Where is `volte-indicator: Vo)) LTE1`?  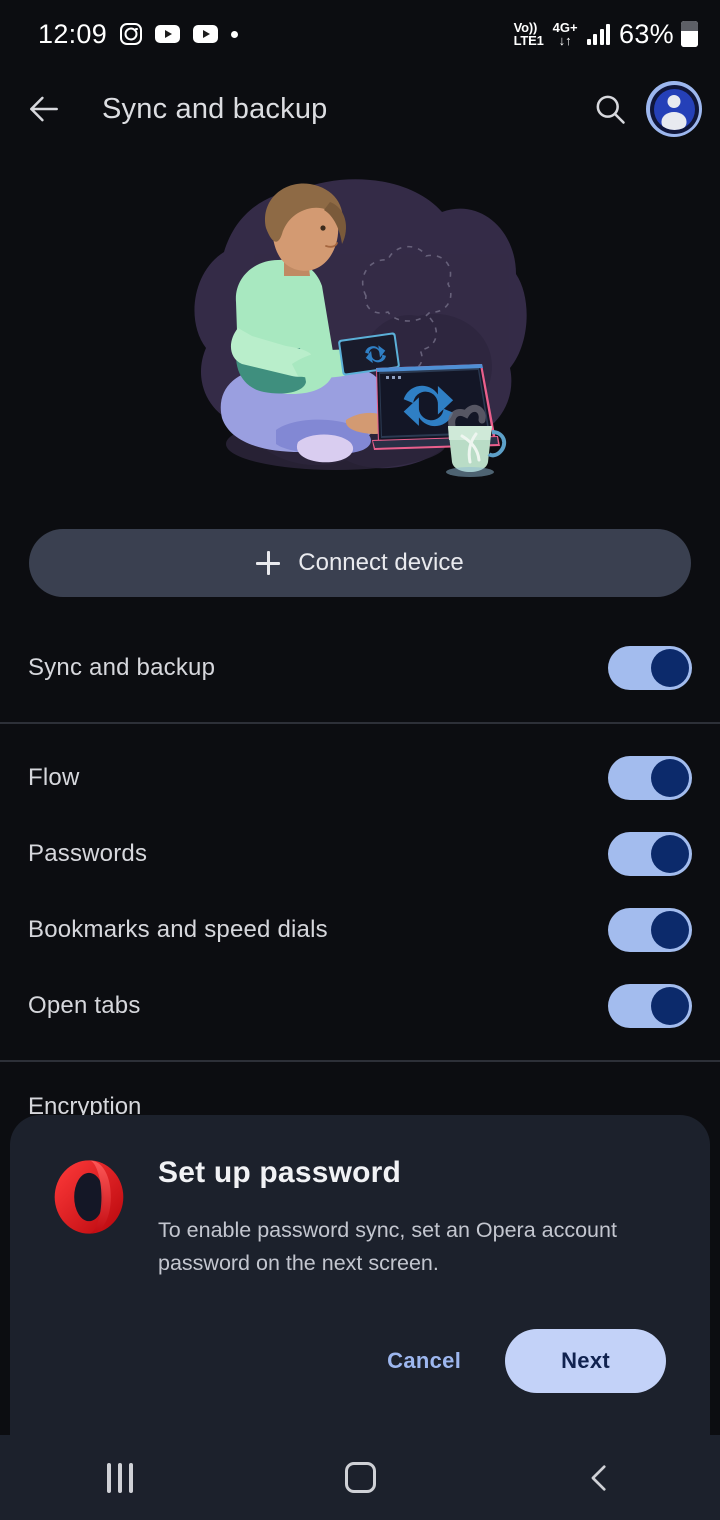
volte-indicator: Vo)) LTE1 is located at coordinates (528, 33).